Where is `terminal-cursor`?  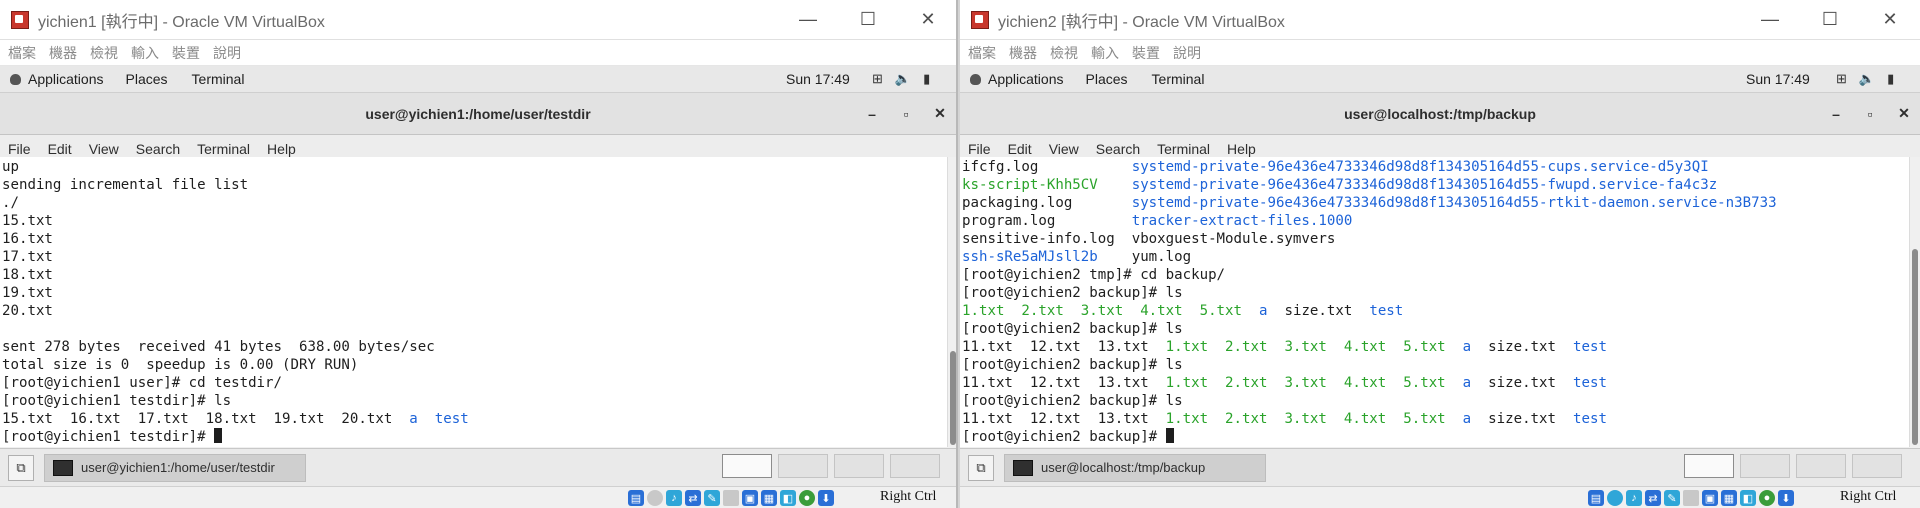
terminal-cursor is located at coordinates (218, 435).